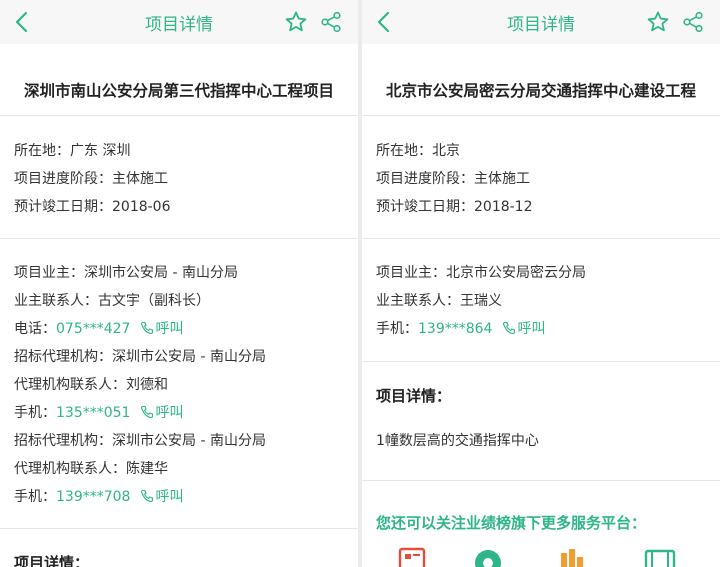 The image size is (720, 567). I want to click on completion-text: 预计竣工日期：2018-12, so click(454, 207).